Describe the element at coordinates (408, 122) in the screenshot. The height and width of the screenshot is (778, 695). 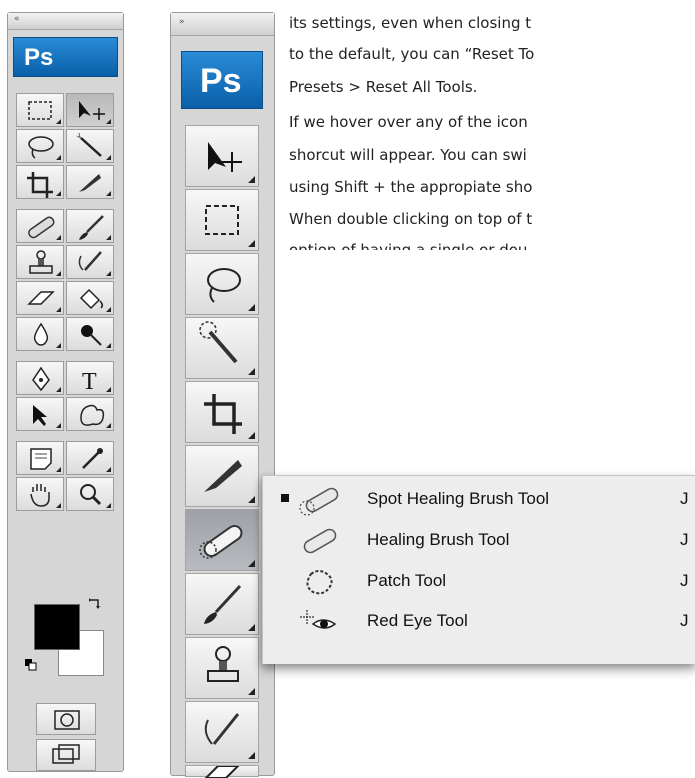
I see `text-line: If we hover over any of the icon` at that location.